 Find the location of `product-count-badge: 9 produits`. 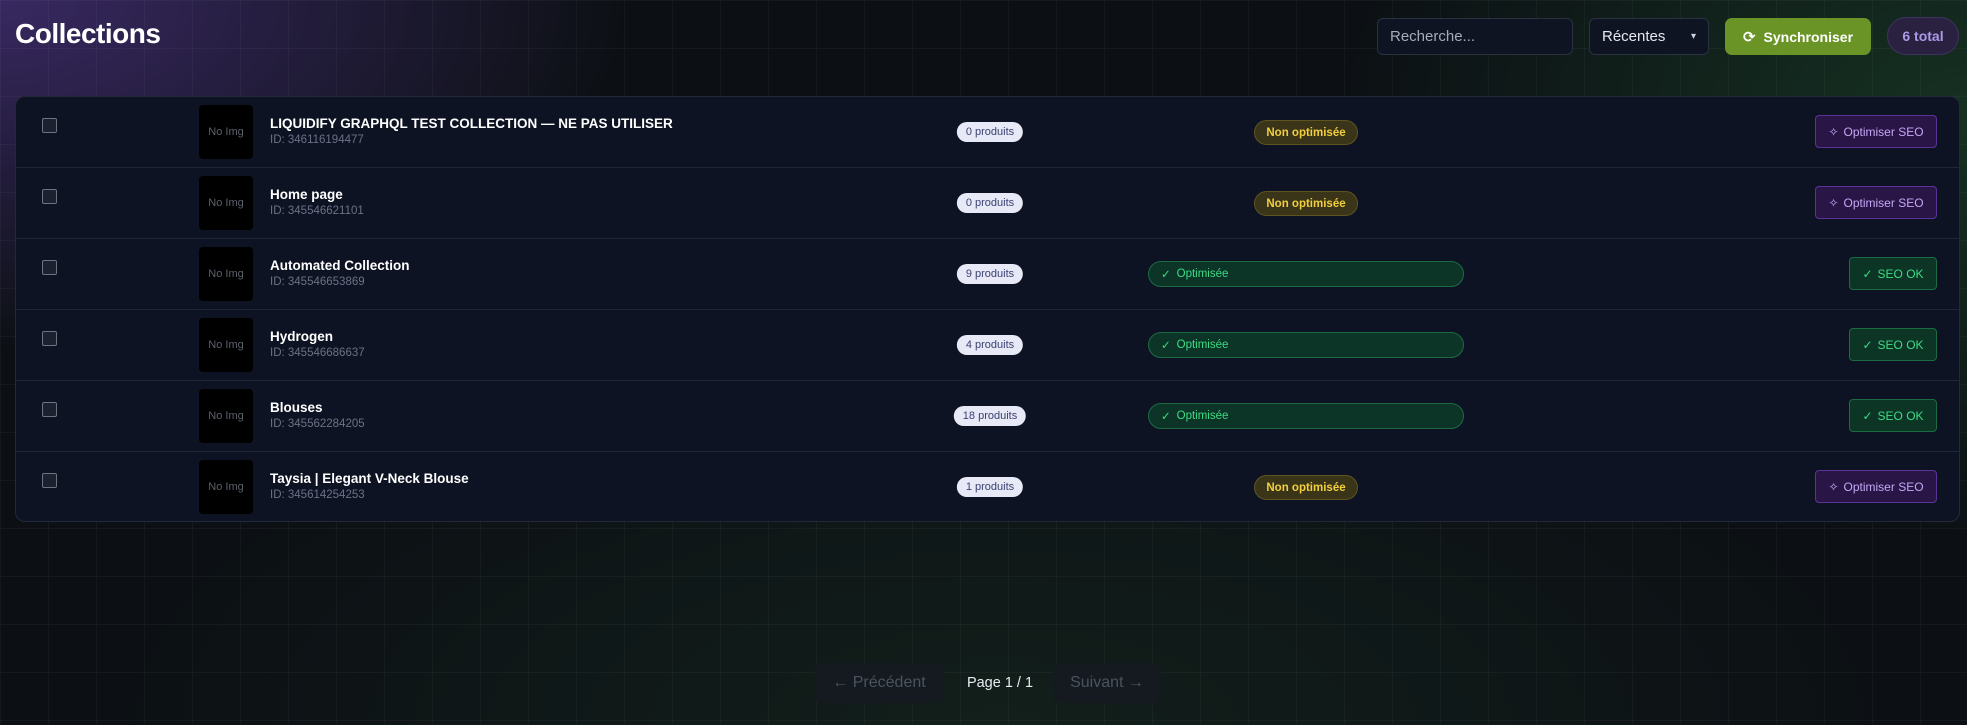

product-count-badge: 9 produits is located at coordinates (990, 274).